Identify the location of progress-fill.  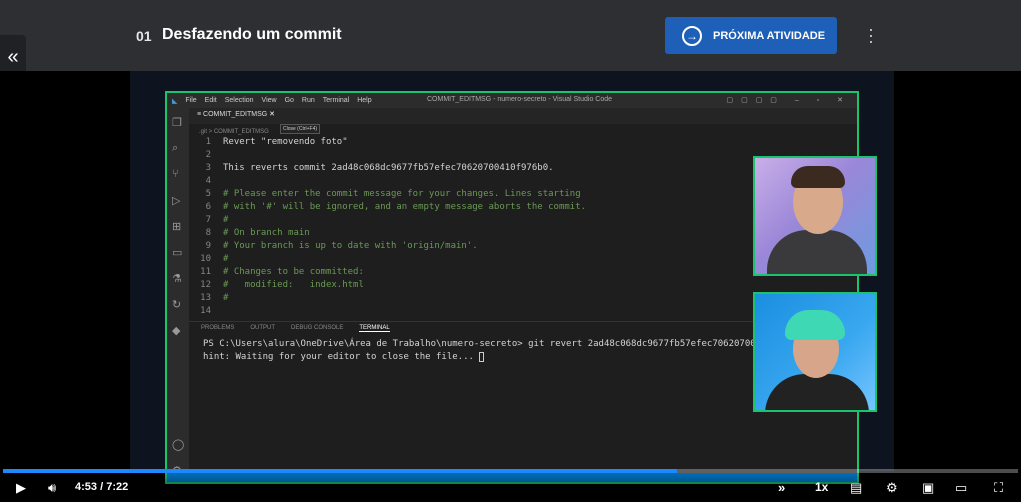
(340, 471).